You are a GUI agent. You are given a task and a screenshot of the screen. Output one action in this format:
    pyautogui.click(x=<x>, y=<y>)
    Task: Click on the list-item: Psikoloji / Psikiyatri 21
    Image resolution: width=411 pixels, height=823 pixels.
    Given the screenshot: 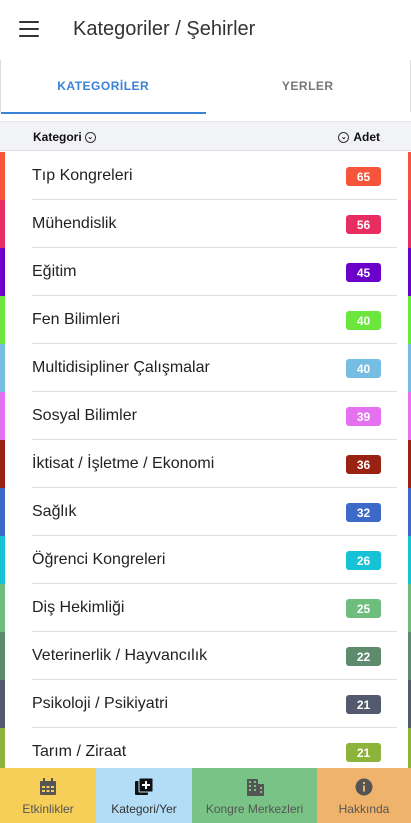 What is the action you would take?
    pyautogui.click(x=205, y=704)
    